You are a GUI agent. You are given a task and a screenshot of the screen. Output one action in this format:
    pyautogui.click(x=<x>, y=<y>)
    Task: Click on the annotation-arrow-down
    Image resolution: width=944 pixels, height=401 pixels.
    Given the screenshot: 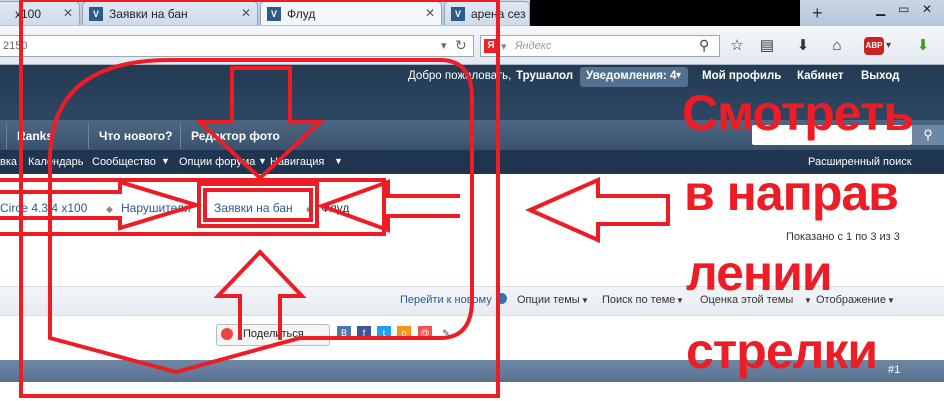 What is the action you would take?
    pyautogui.click(x=260, y=123)
    